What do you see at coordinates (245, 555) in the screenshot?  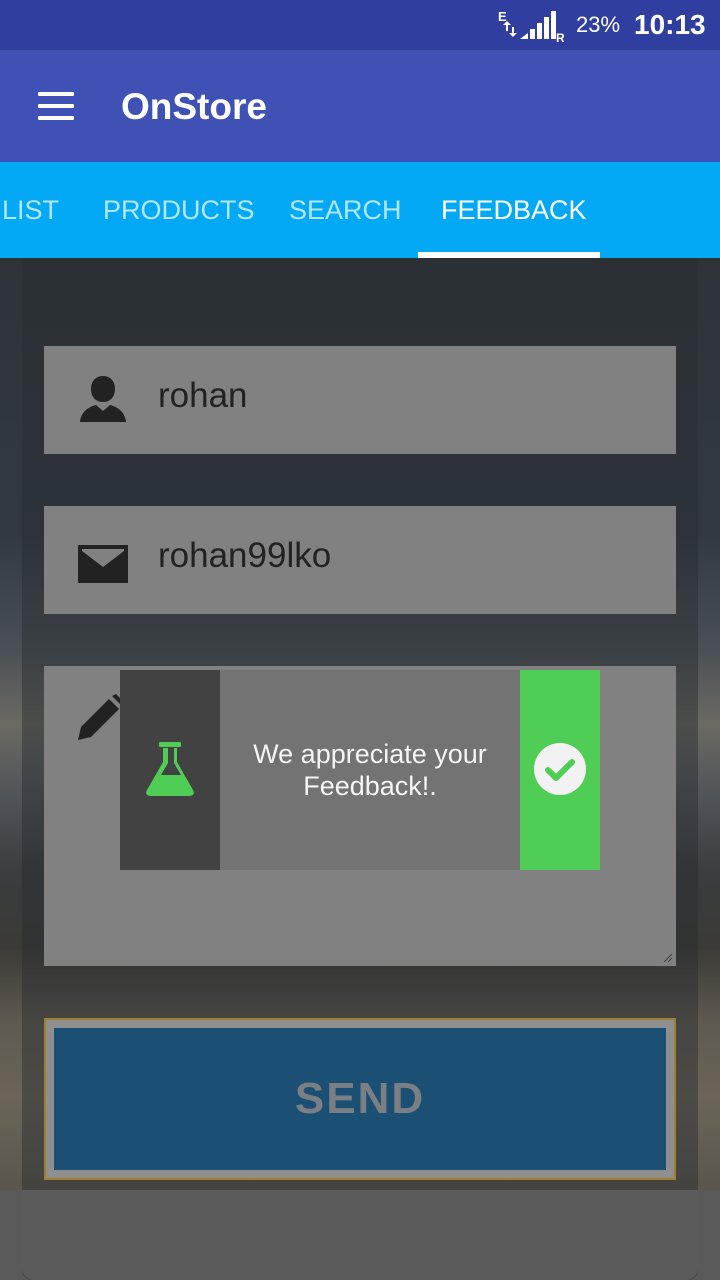 I see `email-value: rohan99lko` at bounding box center [245, 555].